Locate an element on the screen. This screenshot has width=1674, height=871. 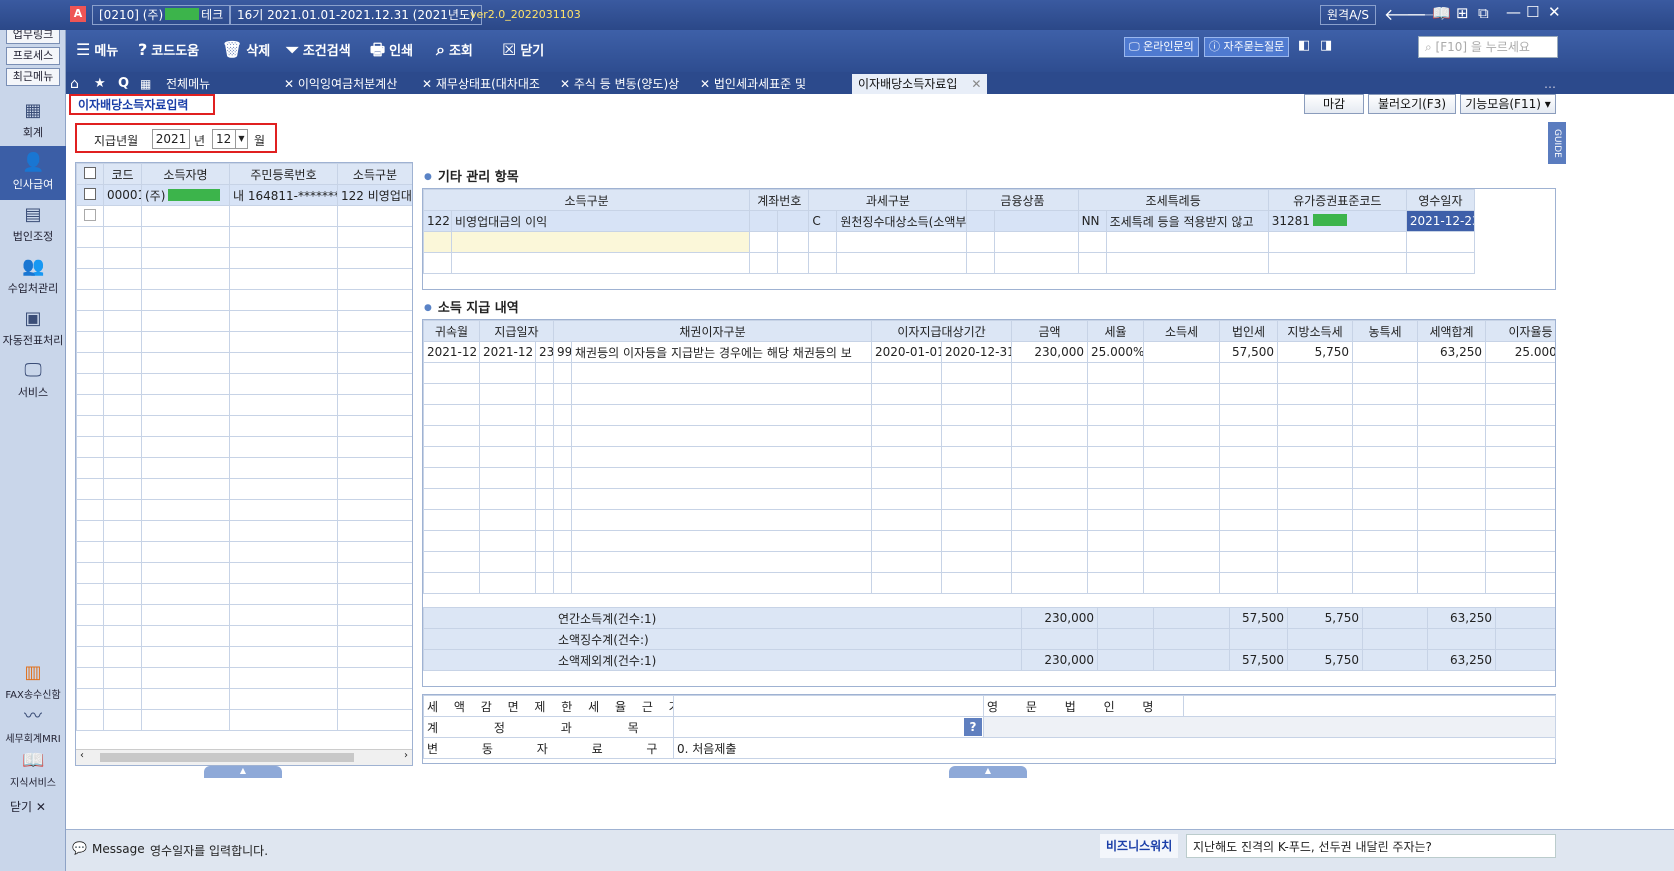
menu-search-input: ⌕ [F10] 을 누르세요 is located at coordinates (1488, 47).